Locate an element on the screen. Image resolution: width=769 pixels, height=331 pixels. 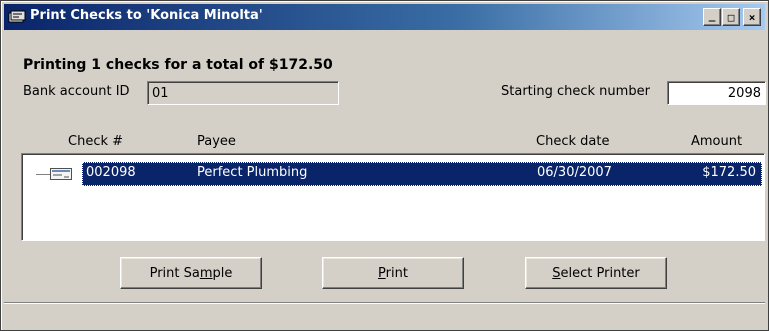
select-printer-button: Select Printer is located at coordinates (596, 273).